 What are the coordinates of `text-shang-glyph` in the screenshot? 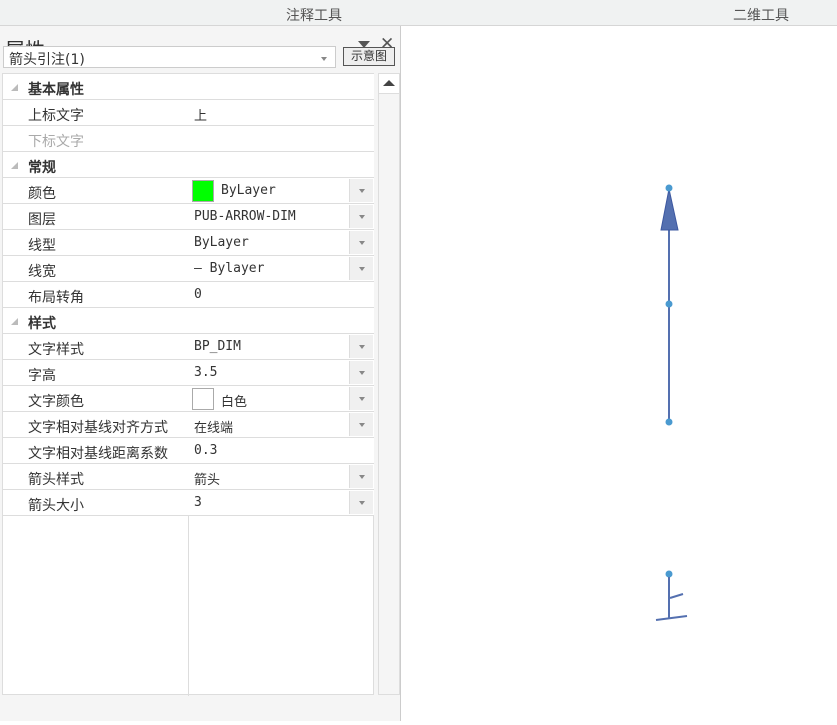 It's located at (671, 599).